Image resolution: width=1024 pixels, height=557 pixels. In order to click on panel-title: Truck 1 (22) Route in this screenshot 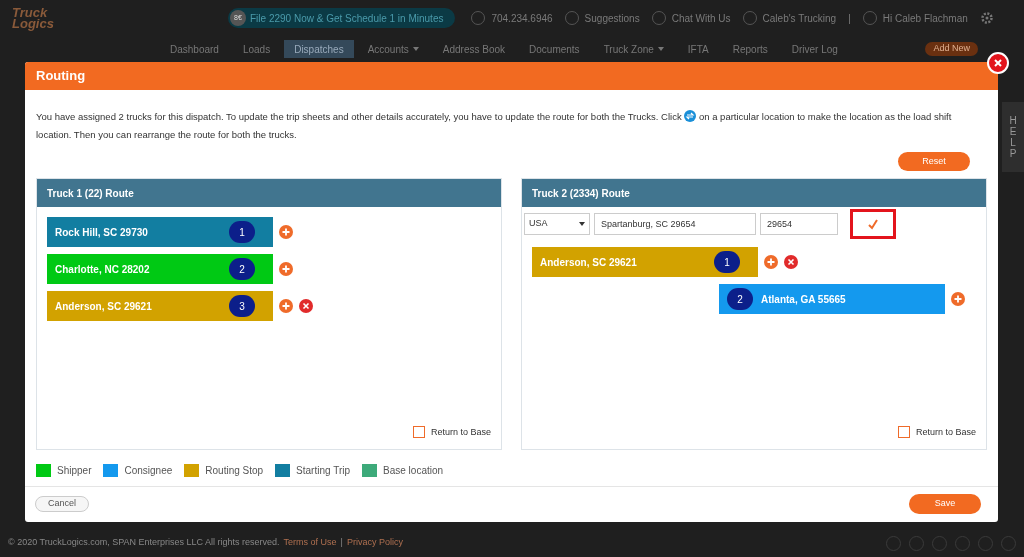, I will do `click(269, 193)`.